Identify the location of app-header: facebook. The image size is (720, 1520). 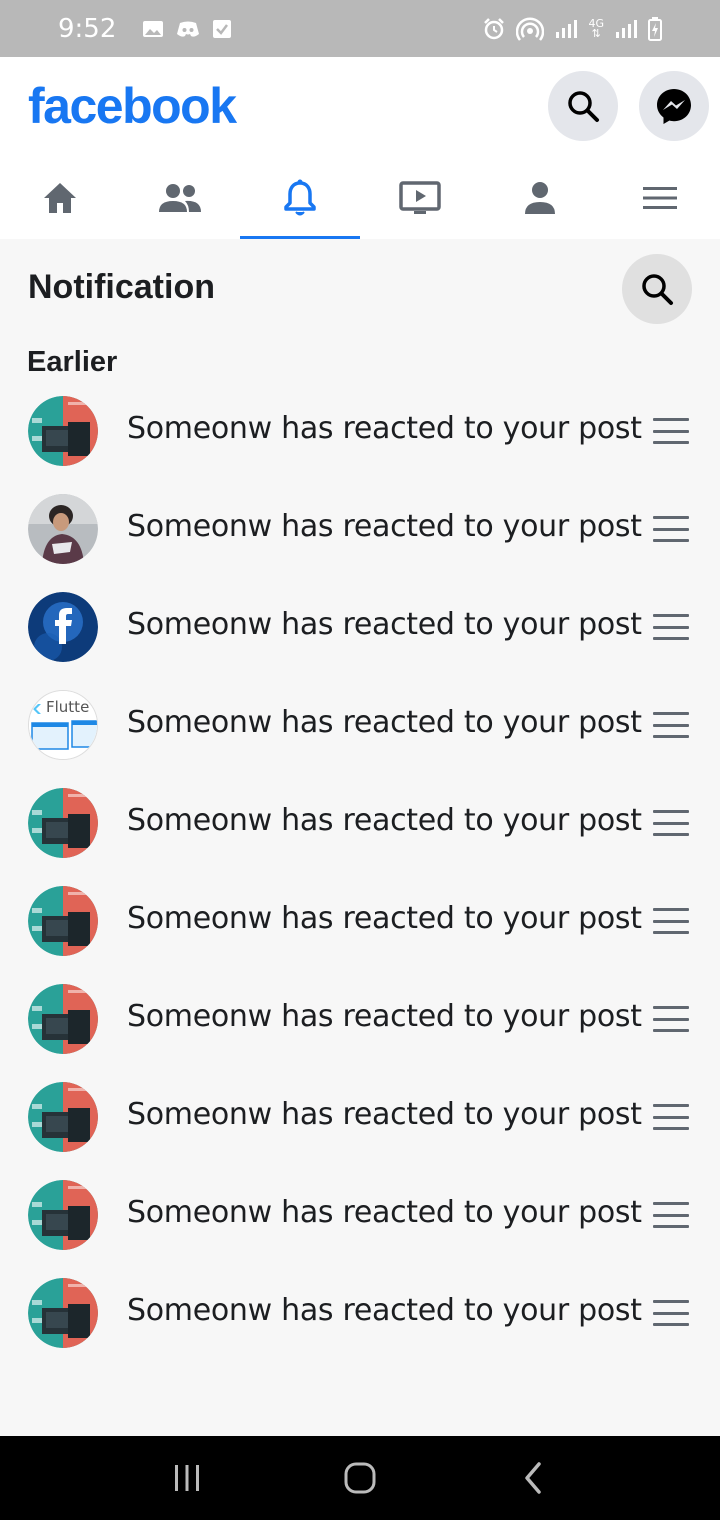
(360, 148).